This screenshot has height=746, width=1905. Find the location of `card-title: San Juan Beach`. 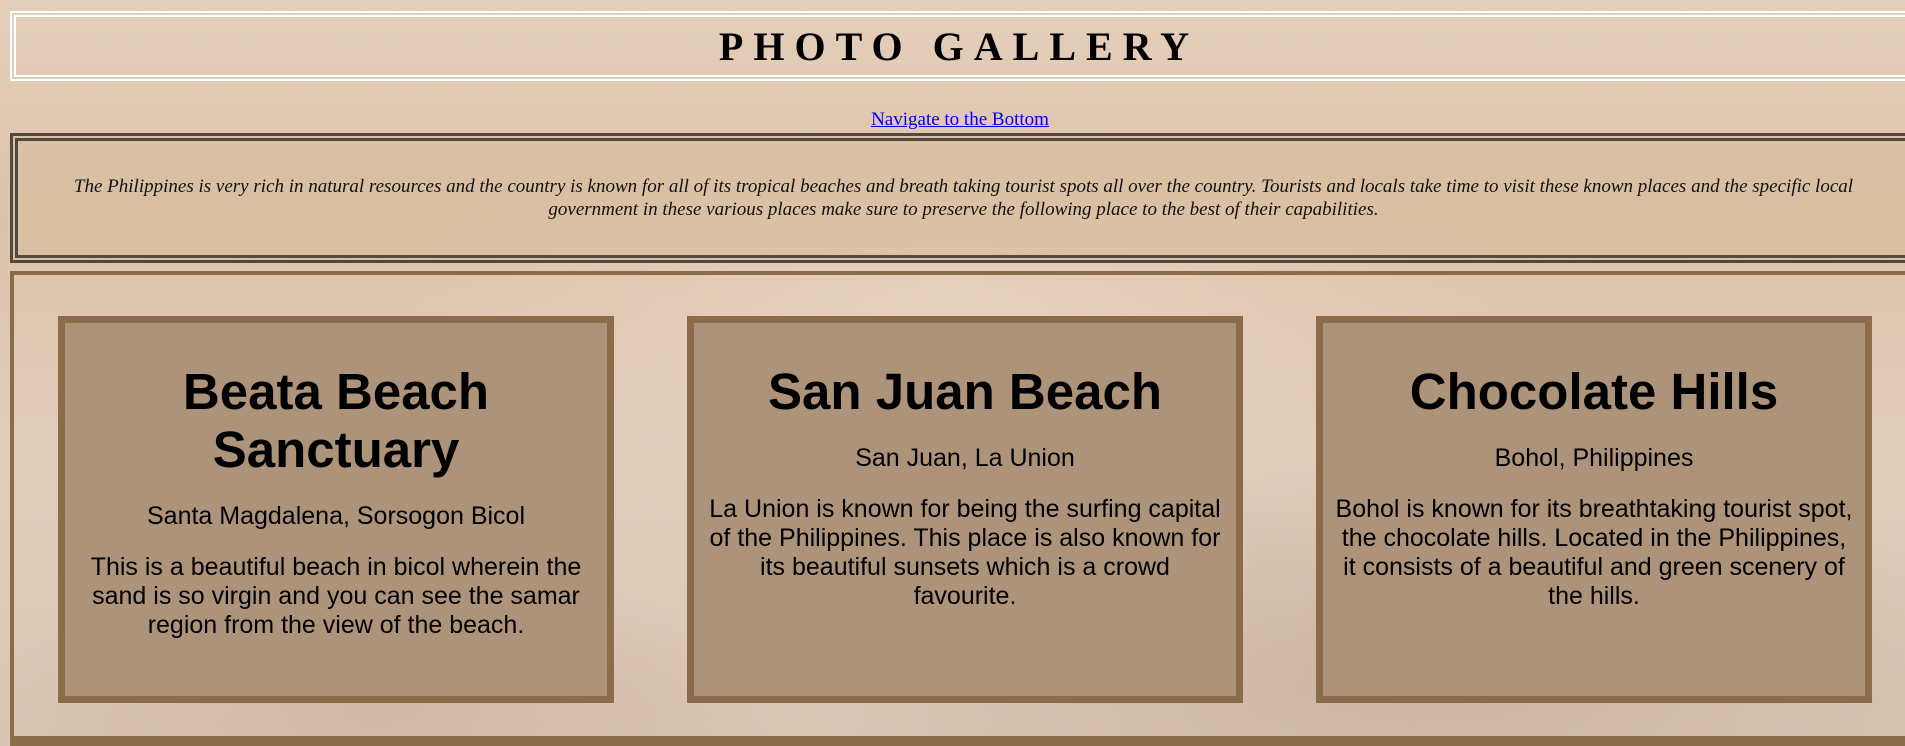

card-title: San Juan Beach is located at coordinates (965, 391).